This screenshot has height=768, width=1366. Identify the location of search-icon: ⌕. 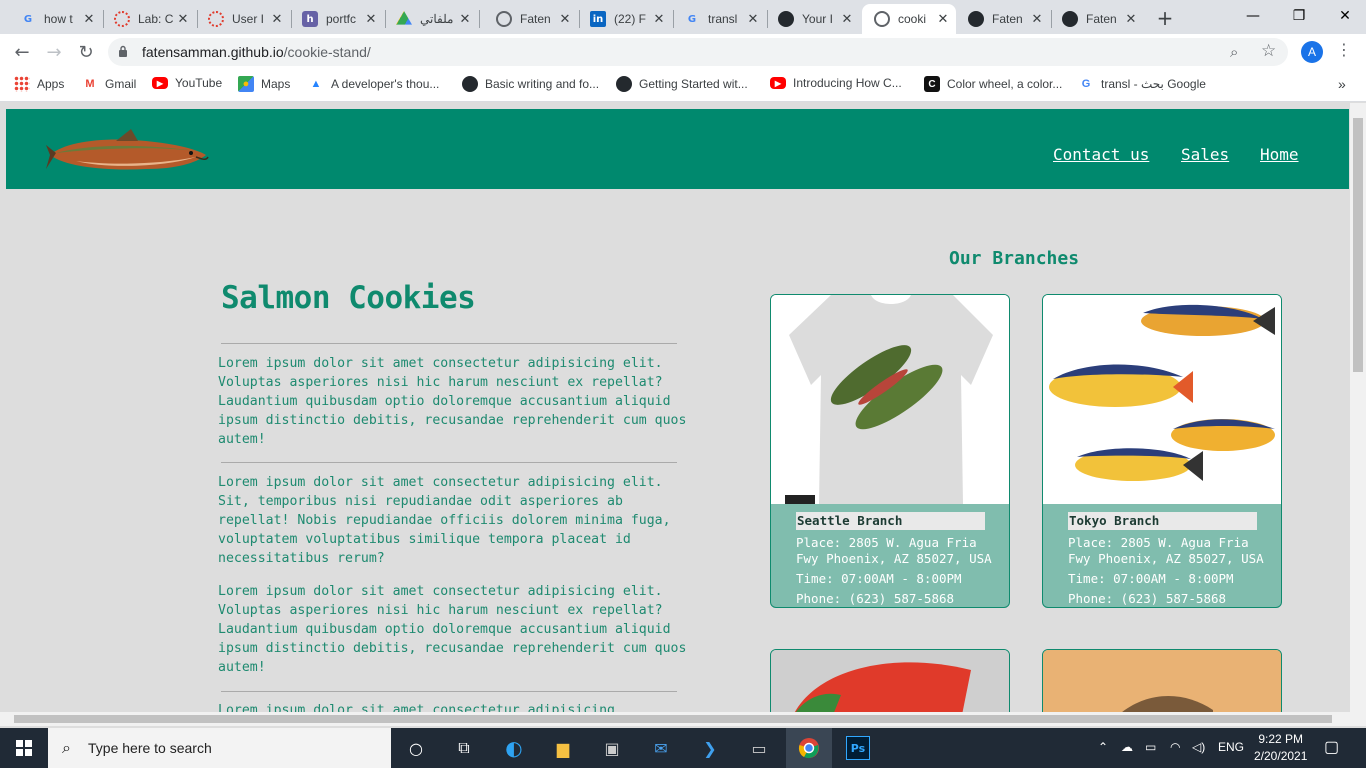
(66, 747).